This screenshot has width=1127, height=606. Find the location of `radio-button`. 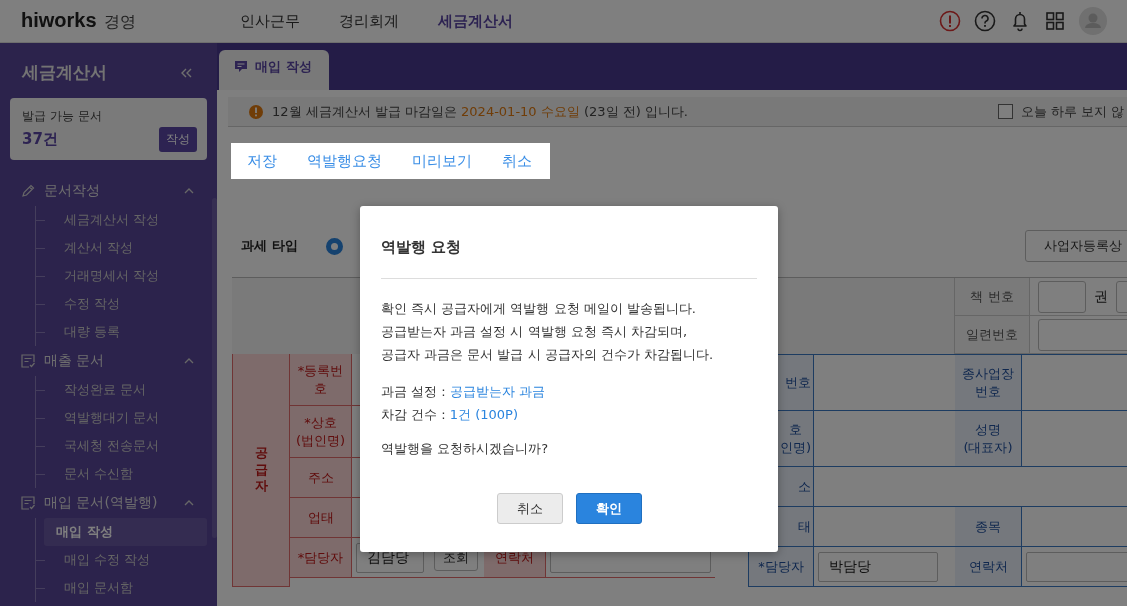

radio-button is located at coordinates (334, 246).